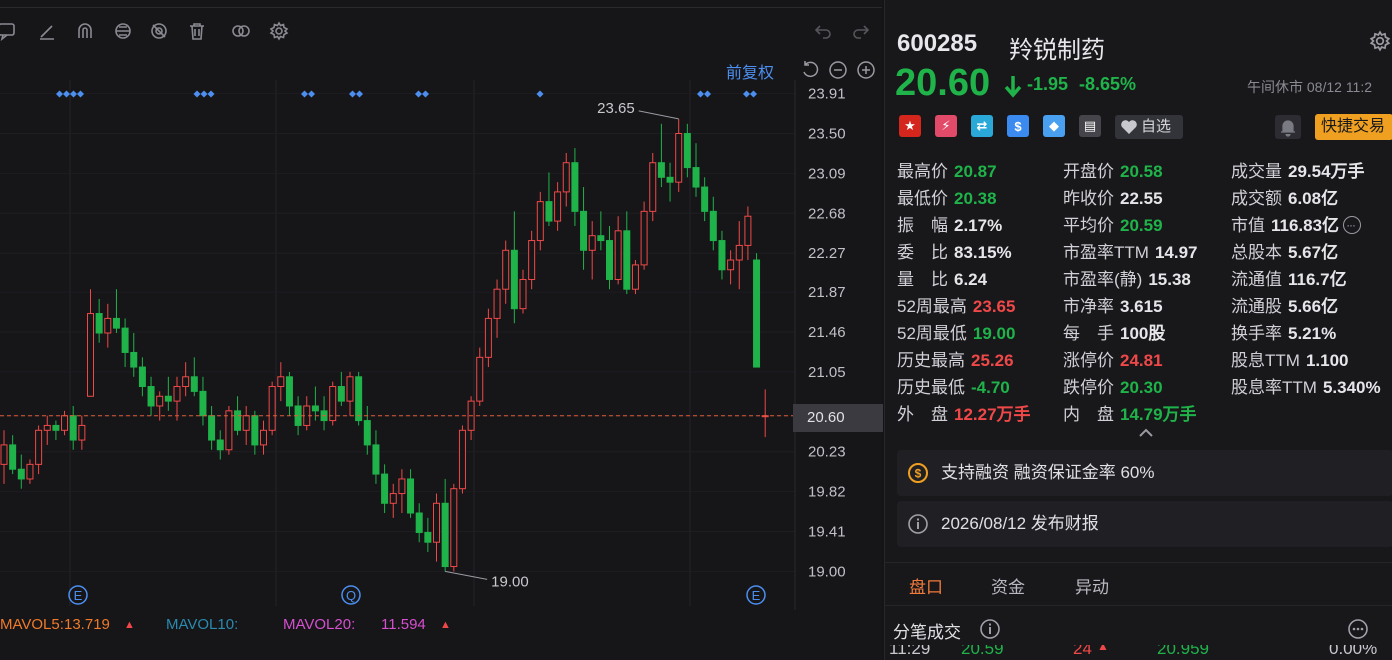 Image resolution: width=1392 pixels, height=660 pixels. What do you see at coordinates (956, 333) in the screenshot?
I see `stat-item: 52周最低 19.00` at bounding box center [956, 333].